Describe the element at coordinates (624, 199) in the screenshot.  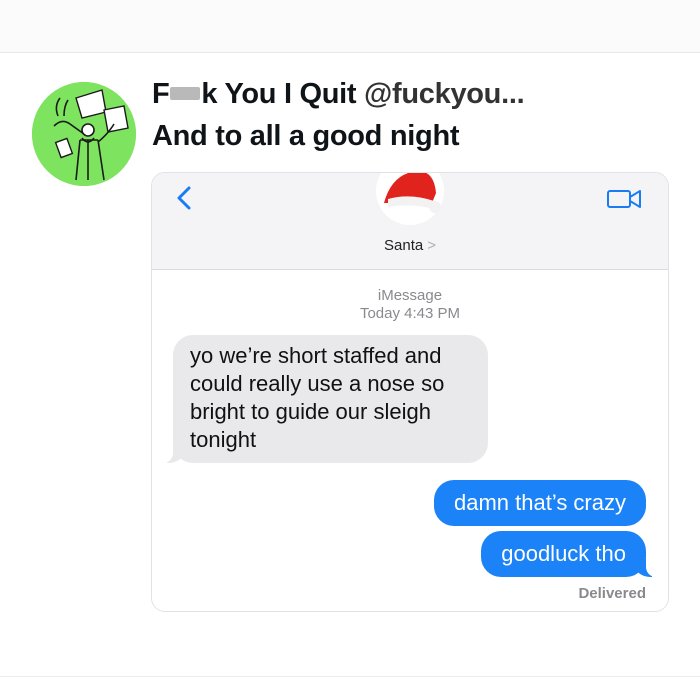
I see `video-camera-icon` at that location.